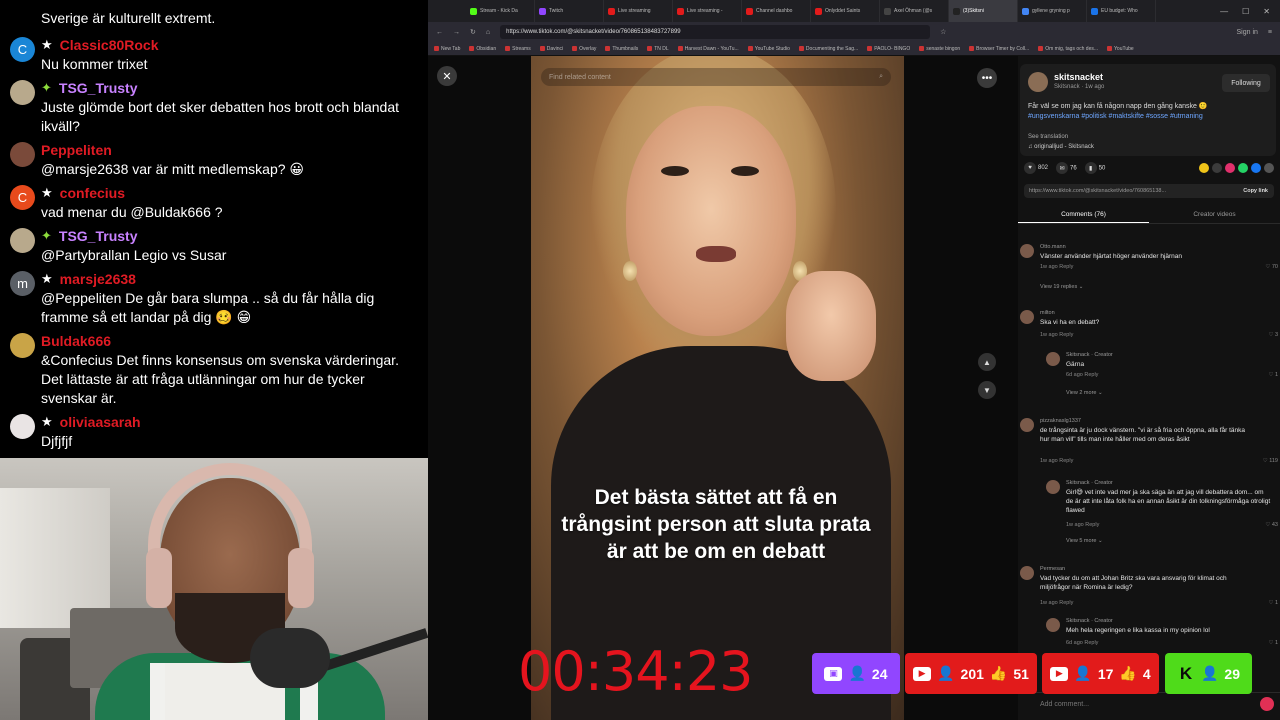 Image resolution: width=1280 pixels, height=720 pixels. Describe the element at coordinates (447, 76) in the screenshot. I see `close-video-button: ✕` at that location.